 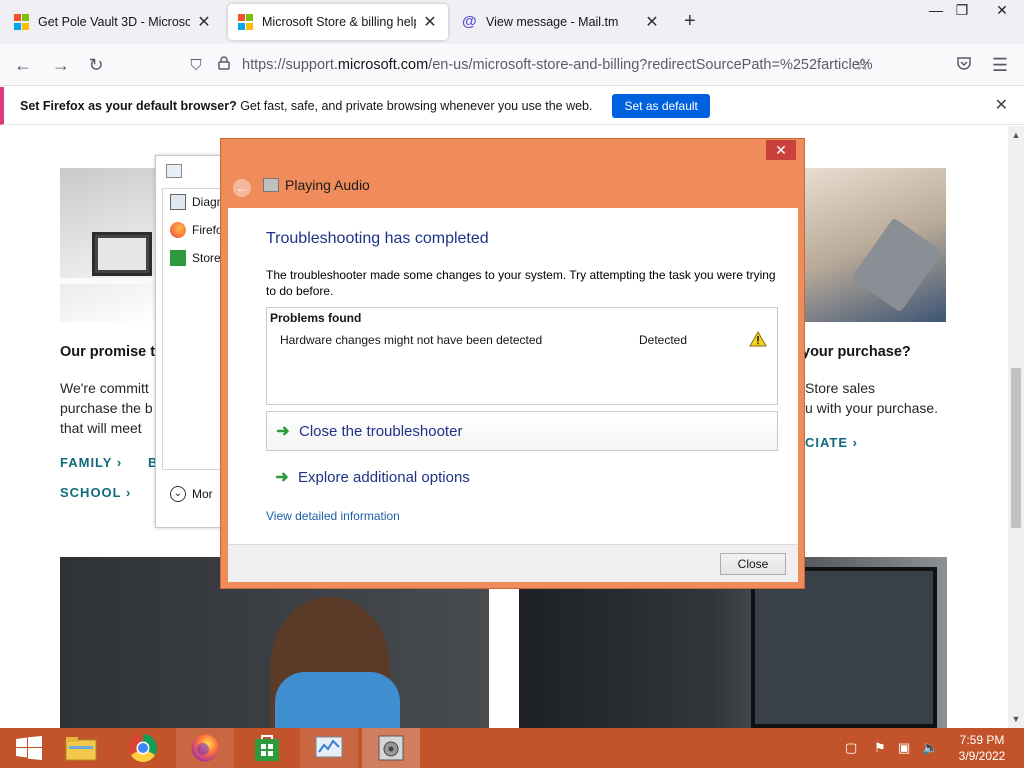 What do you see at coordinates (327, 185) in the screenshot?
I see `dialog-title: Playing Audio` at bounding box center [327, 185].